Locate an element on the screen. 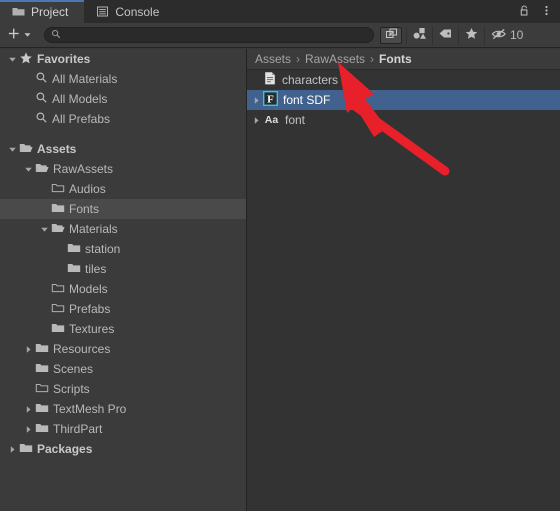  project-toolbar: 10 is located at coordinates (280, 35).